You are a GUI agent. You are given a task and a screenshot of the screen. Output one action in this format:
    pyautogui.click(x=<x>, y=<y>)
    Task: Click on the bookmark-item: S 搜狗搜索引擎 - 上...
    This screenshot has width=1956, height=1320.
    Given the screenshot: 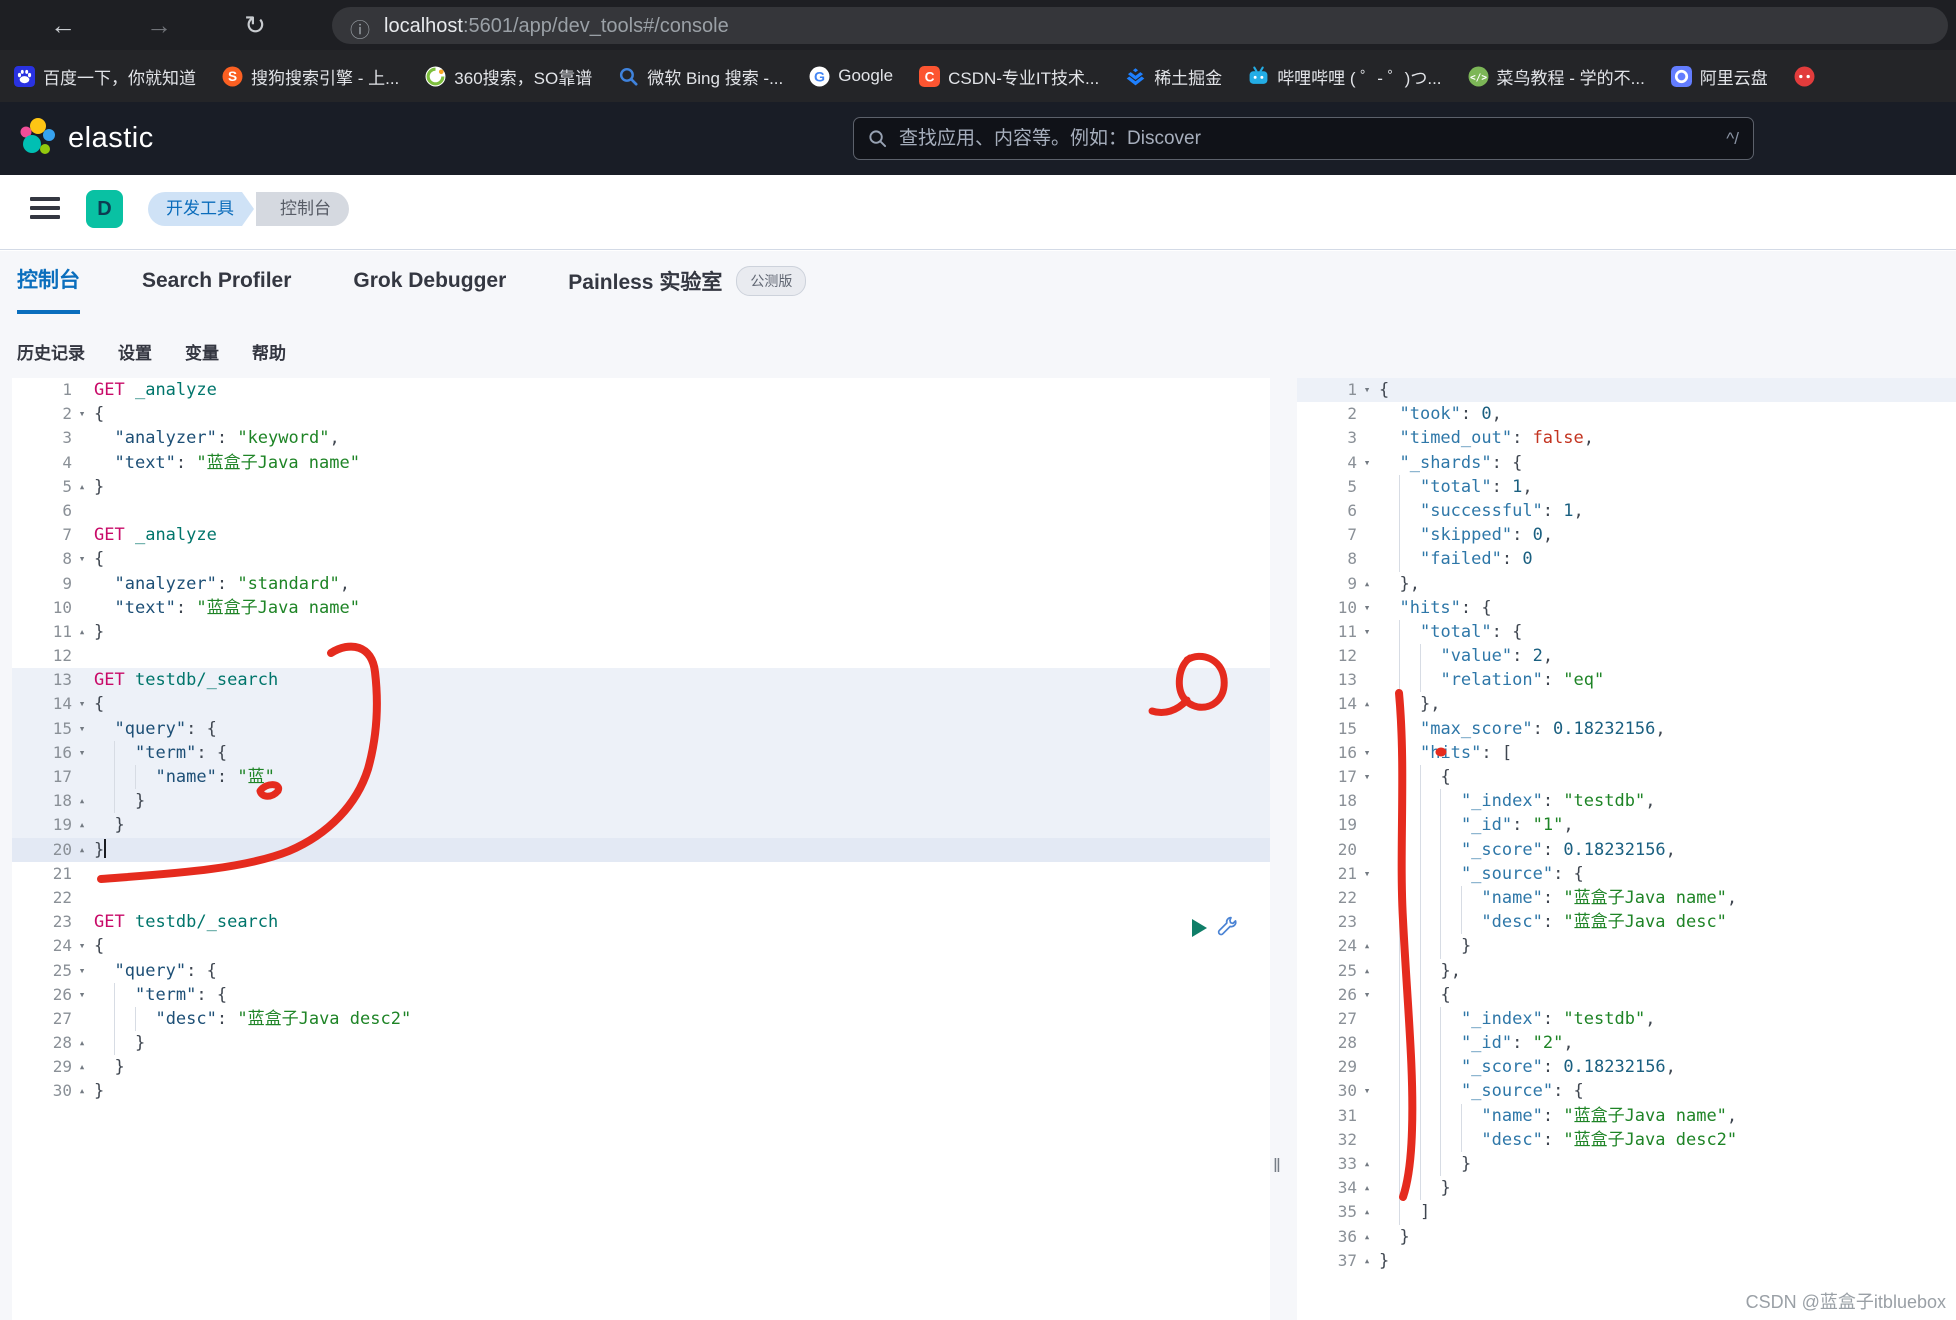 What is the action you would take?
    pyautogui.click(x=310, y=76)
    